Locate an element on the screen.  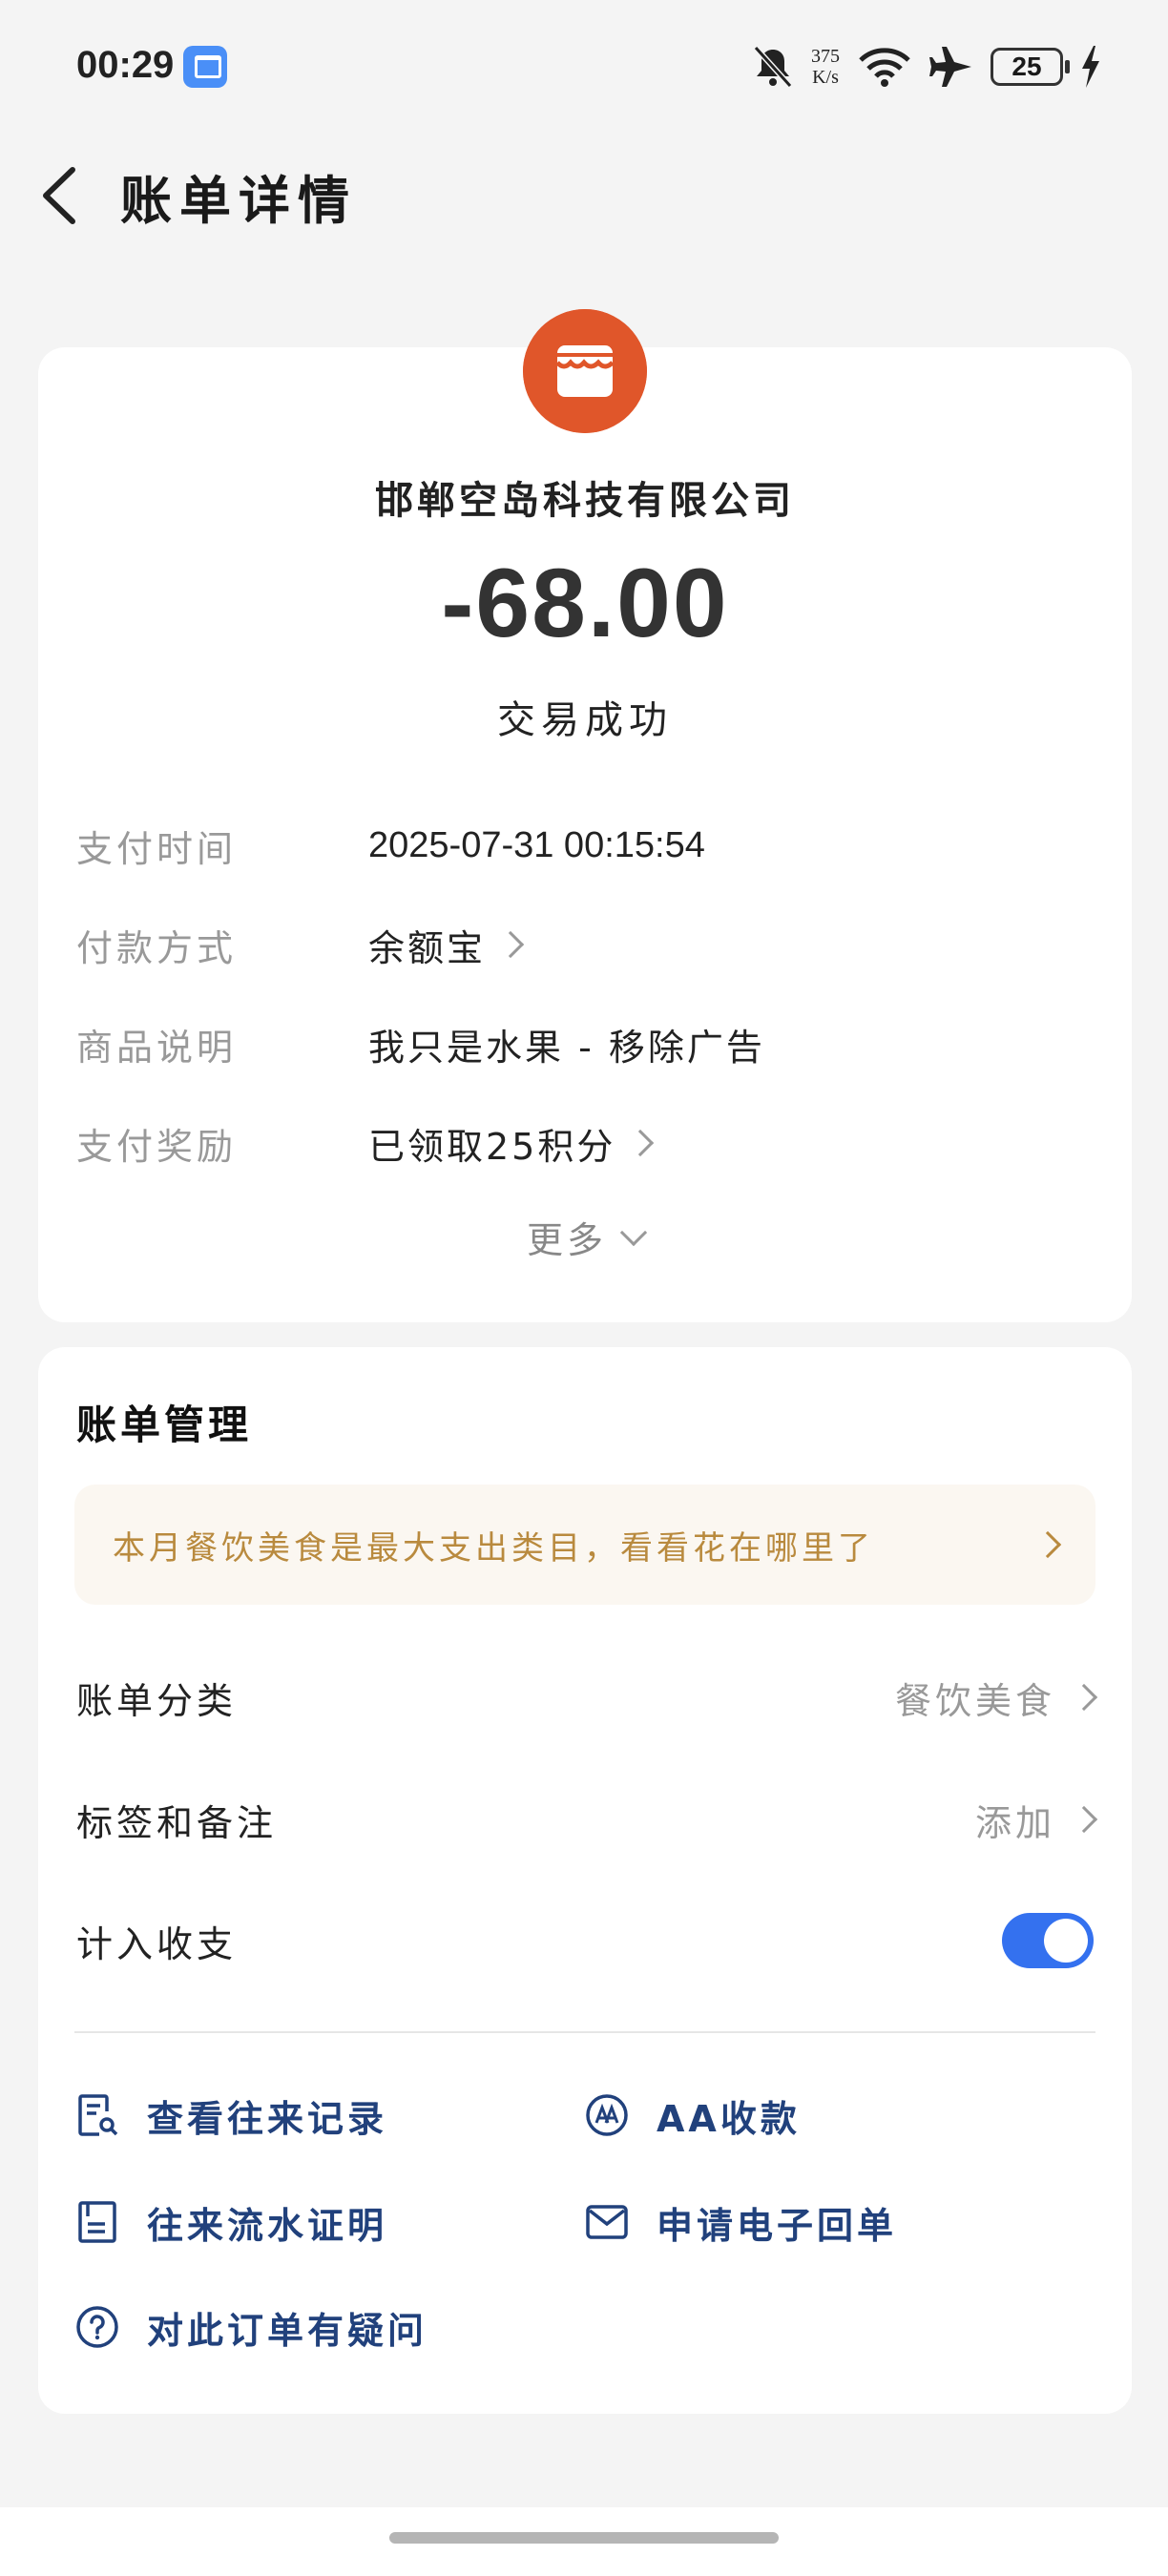
spending-insight-banner: 本月餐饮美食是最大支出类目，看看花在哪里了 is located at coordinates (584, 1545).